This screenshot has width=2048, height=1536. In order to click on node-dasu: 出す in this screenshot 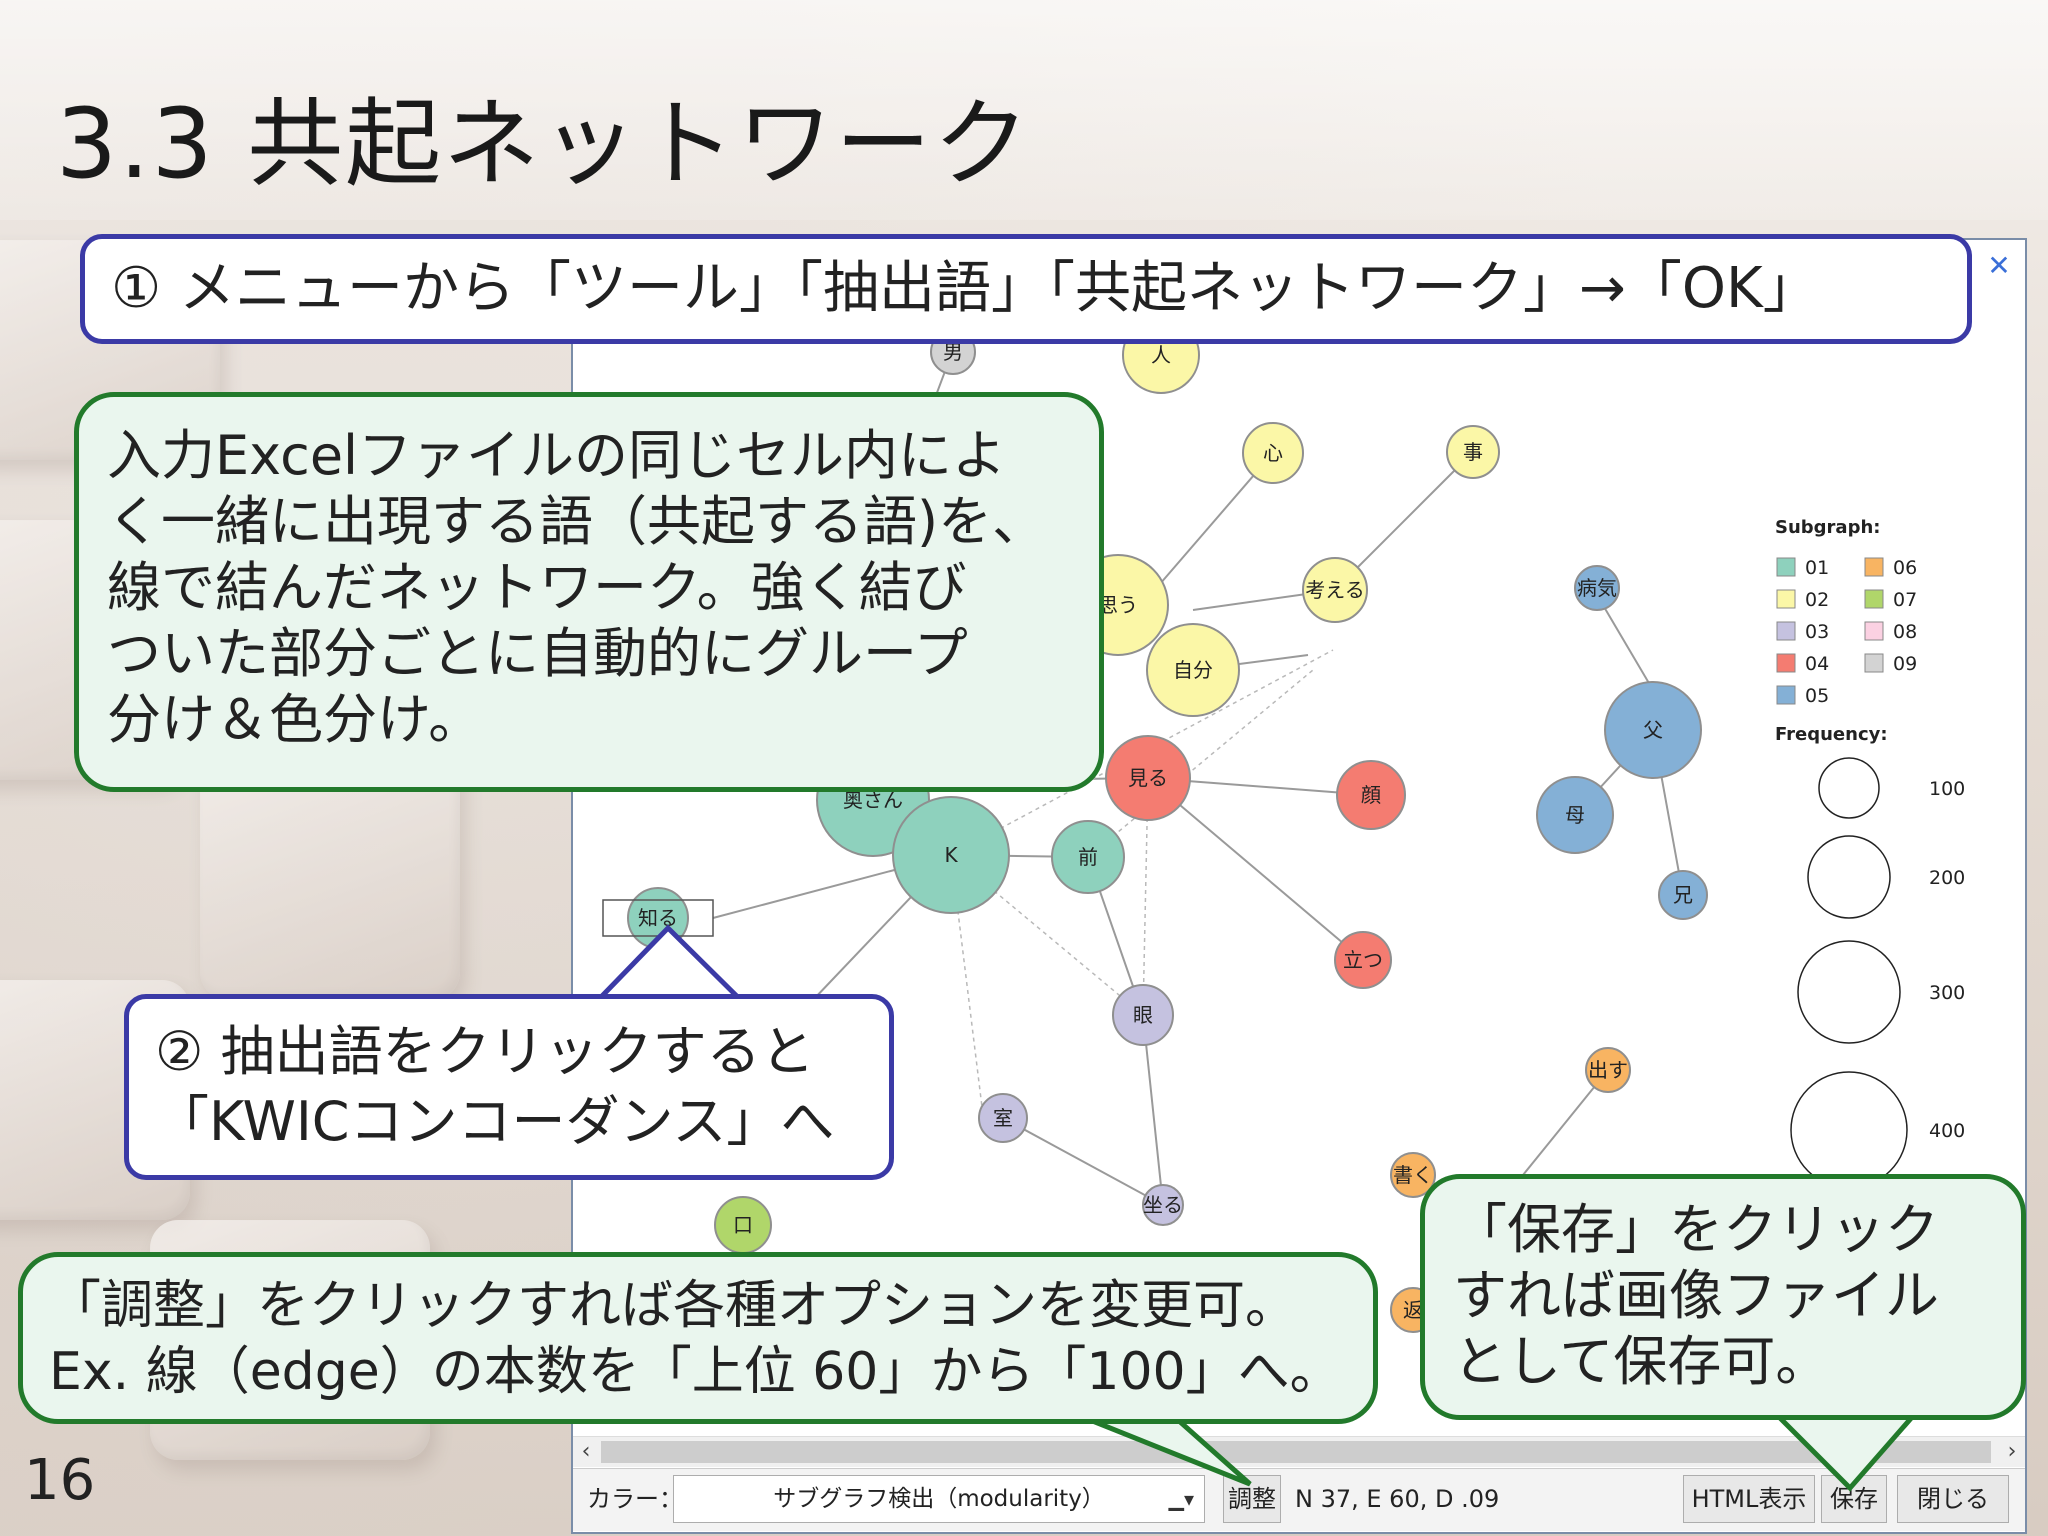, I will do `click(1608, 1070)`.